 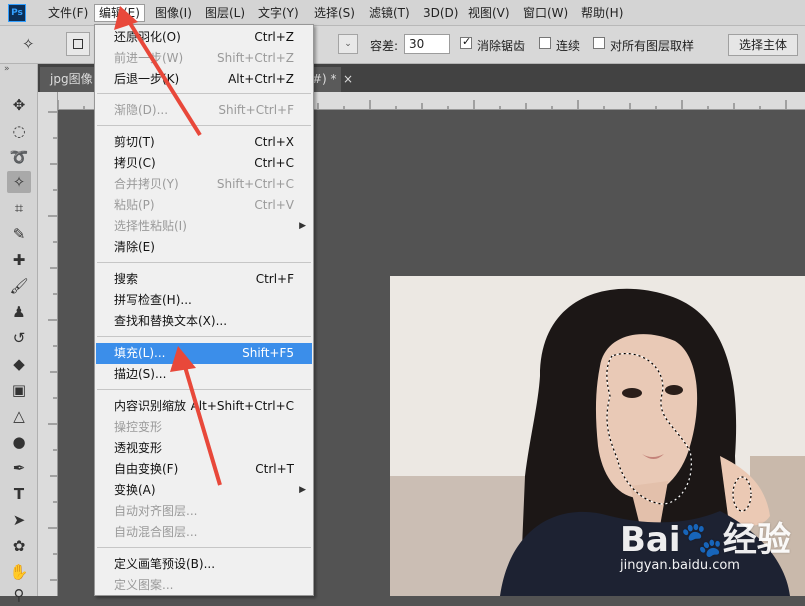 I want to click on menu-select: 选择(S), so click(x=334, y=13).